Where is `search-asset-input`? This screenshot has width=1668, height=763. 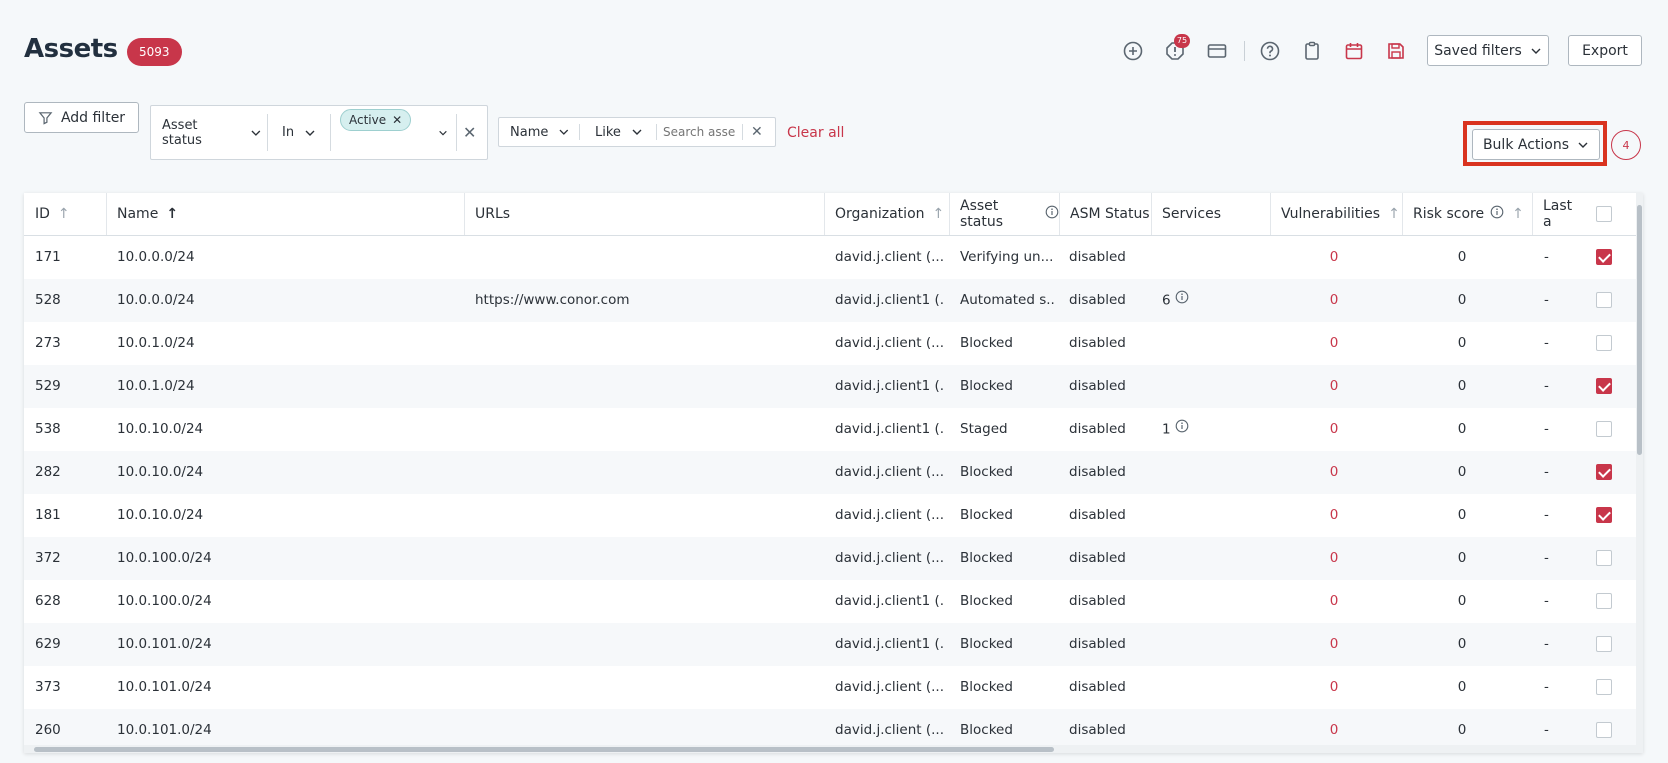 search-asset-input is located at coordinates (699, 132).